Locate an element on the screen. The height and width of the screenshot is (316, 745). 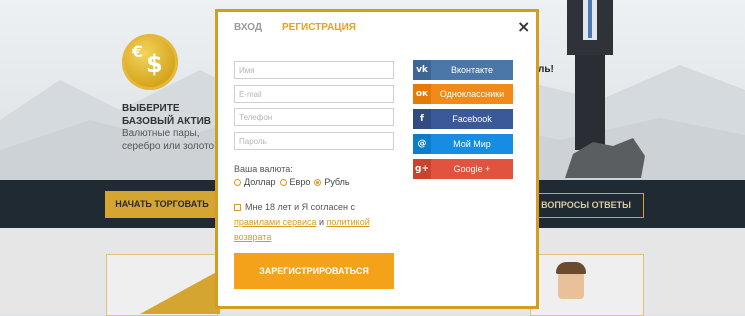
currency-radio-euro: Евро is located at coordinates (294, 182).